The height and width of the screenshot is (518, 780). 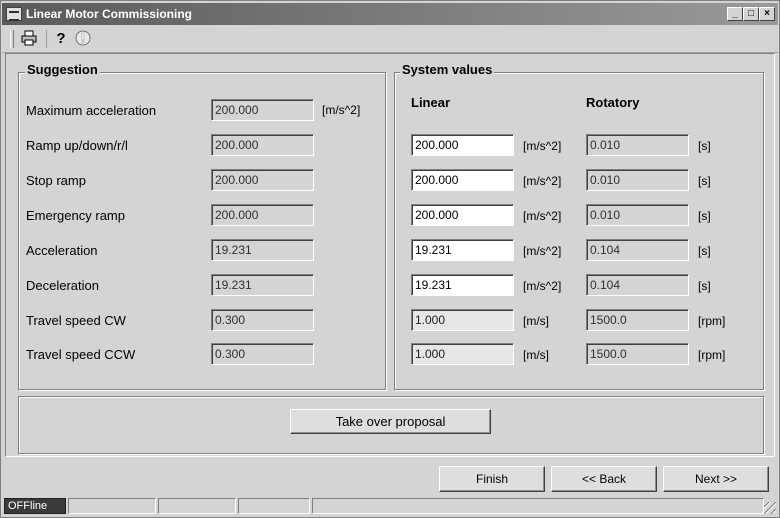 What do you see at coordinates (262, 354) in the screenshot?
I see `suggestion-travel-speed-ccw-value: 0.300` at bounding box center [262, 354].